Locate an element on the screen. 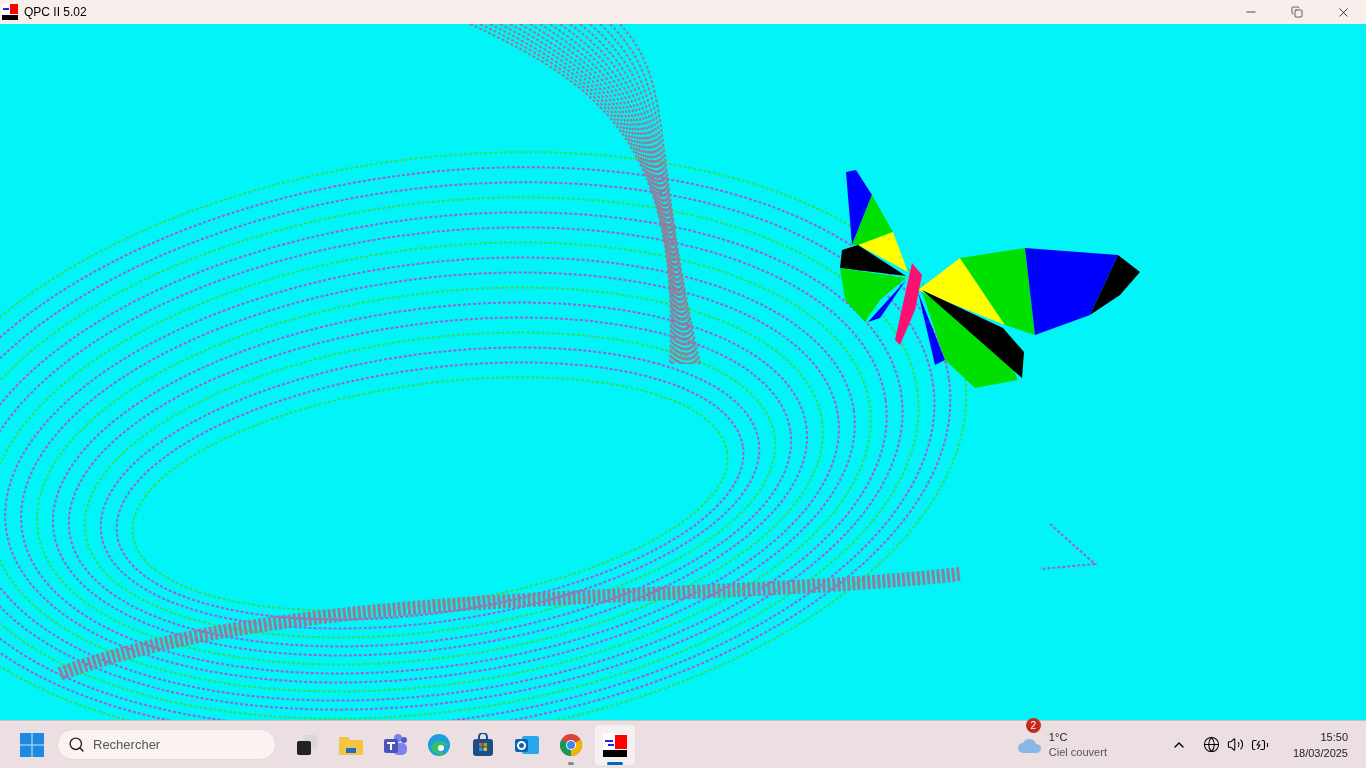  window-title: QPC II 5.02 is located at coordinates (55, 12).